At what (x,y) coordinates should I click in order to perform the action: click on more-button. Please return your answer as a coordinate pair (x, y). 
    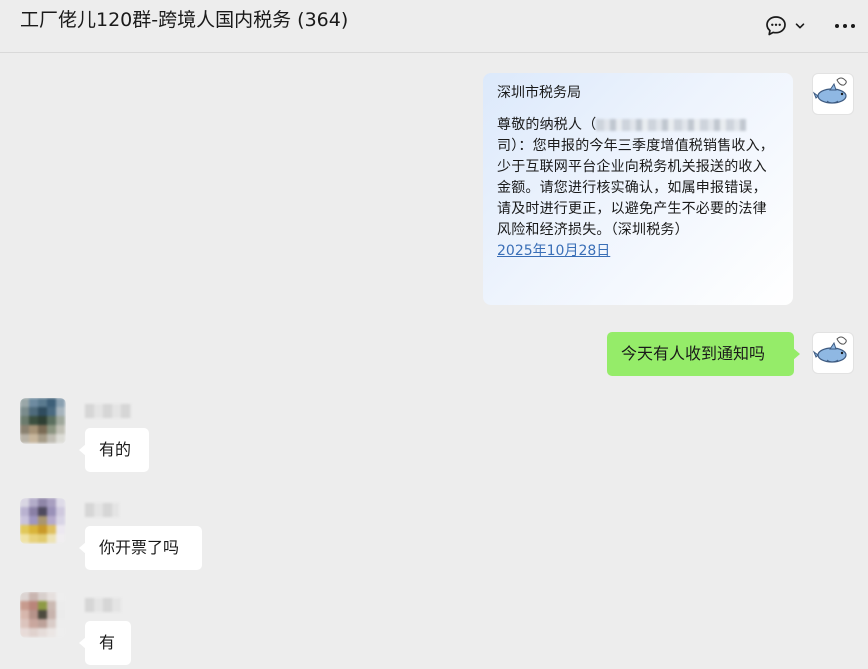
    Looking at the image, I should click on (845, 26).